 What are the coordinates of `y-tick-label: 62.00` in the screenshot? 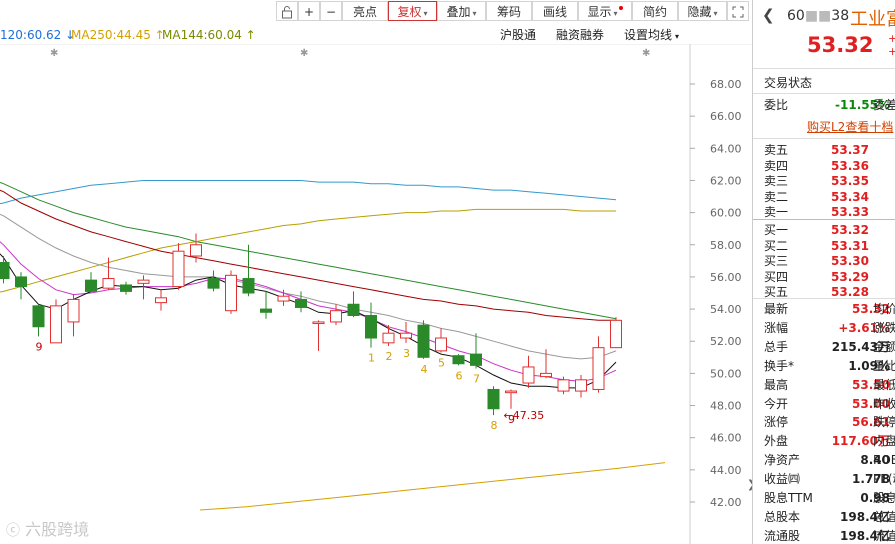 It's located at (726, 180).